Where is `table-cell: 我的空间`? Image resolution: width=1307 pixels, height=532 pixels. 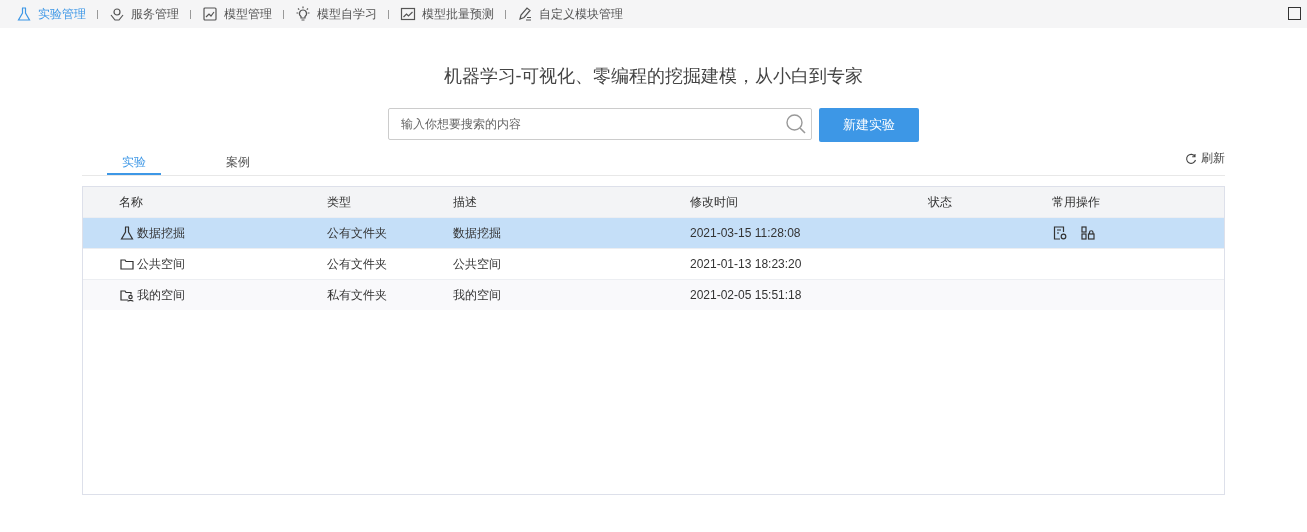
table-cell: 我的空间 is located at coordinates (161, 295).